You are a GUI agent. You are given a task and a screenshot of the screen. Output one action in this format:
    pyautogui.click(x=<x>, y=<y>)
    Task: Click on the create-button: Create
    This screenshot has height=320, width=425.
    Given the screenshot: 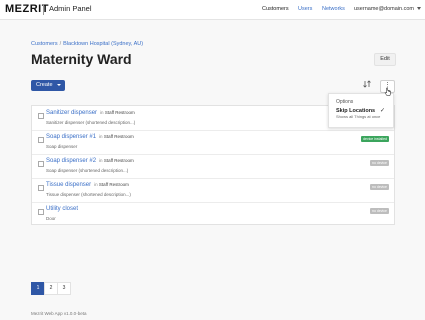 What is the action you would take?
    pyautogui.click(x=48, y=85)
    